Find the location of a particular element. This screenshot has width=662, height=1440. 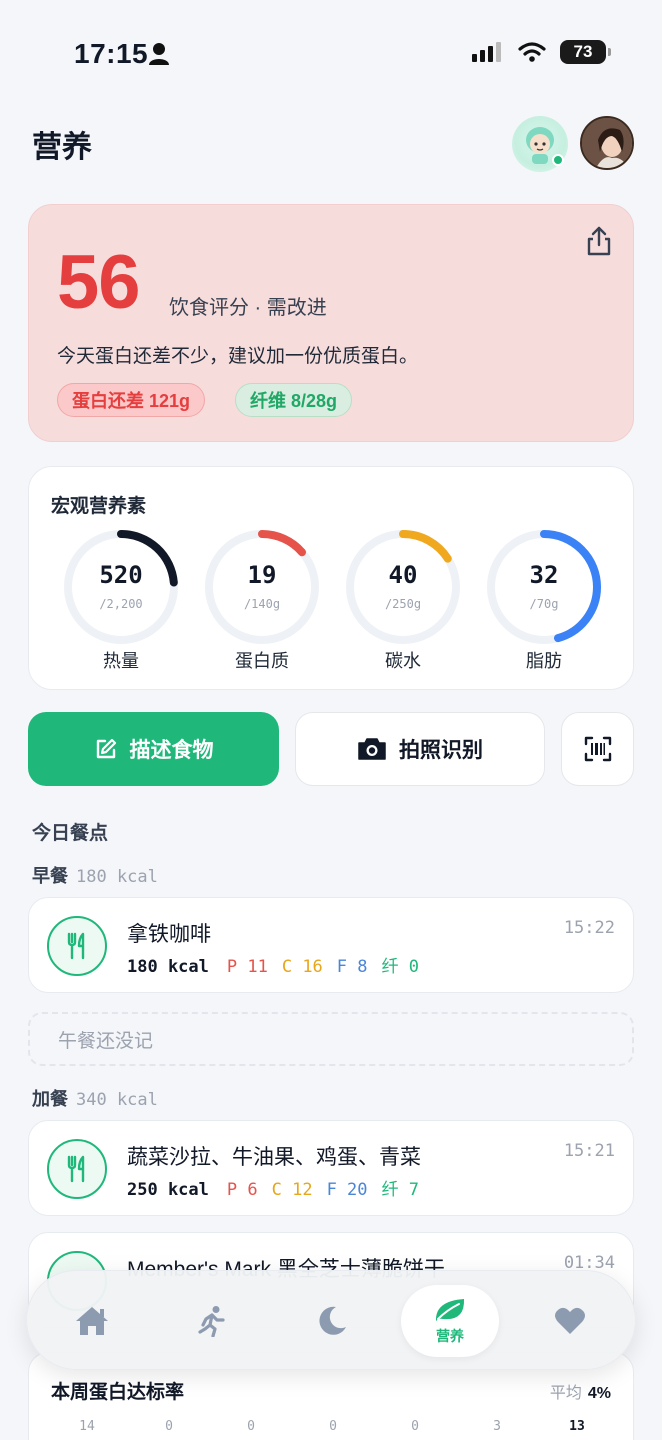

weekly-average-label: 平均 is located at coordinates (565, 1393).